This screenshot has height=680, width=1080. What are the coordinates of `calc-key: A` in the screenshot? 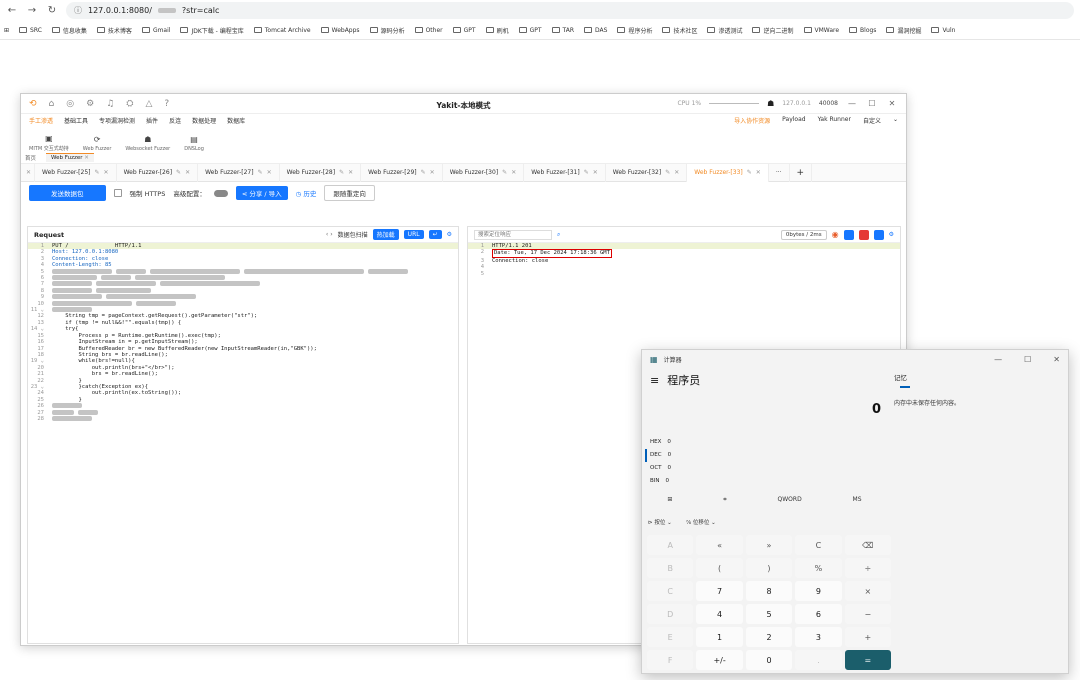 It's located at (670, 545).